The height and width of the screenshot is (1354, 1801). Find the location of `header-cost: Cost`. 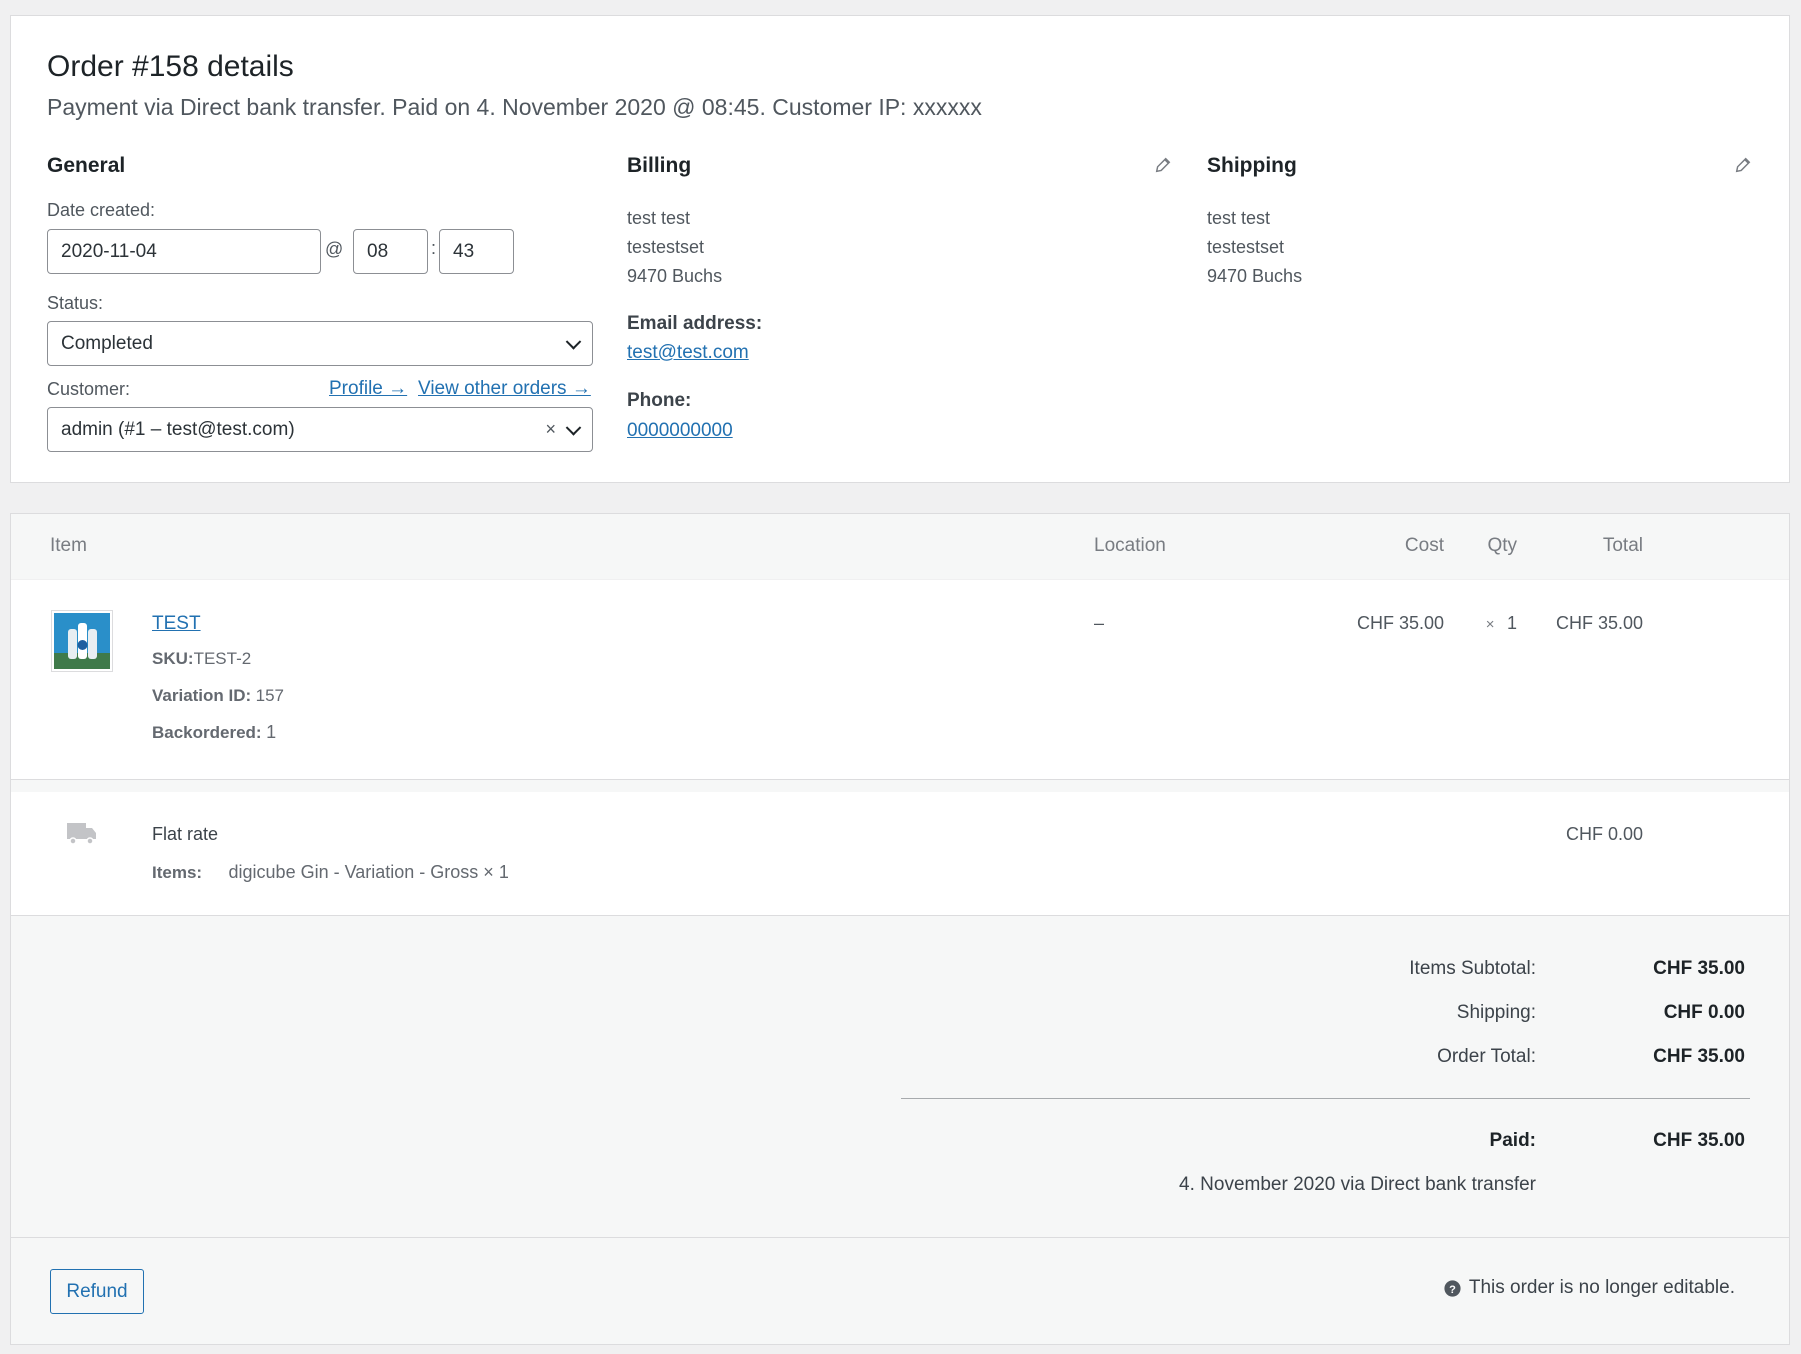

header-cost: Cost is located at coordinates (1424, 545).